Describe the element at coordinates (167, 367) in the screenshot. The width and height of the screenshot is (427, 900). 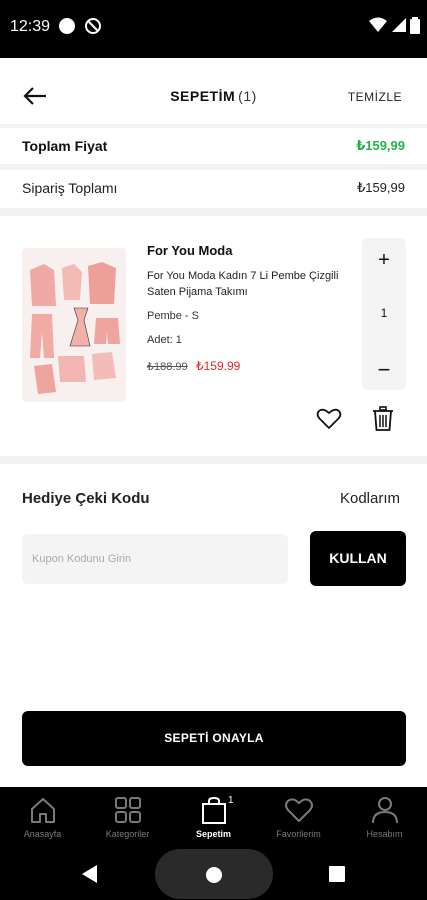
I see `old-price: ₺188.99` at that location.